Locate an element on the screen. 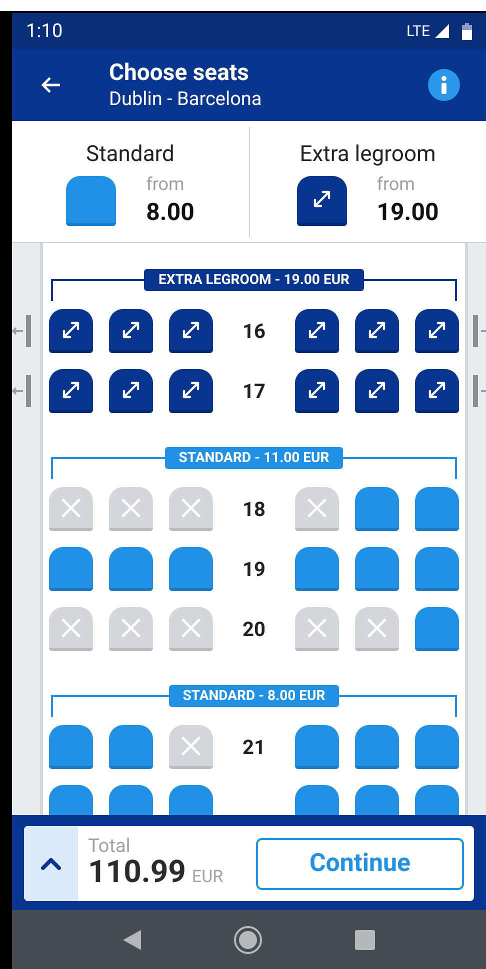 Image resolution: width=486 pixels, height=969 pixels. class-price: 8.00 is located at coordinates (170, 212).